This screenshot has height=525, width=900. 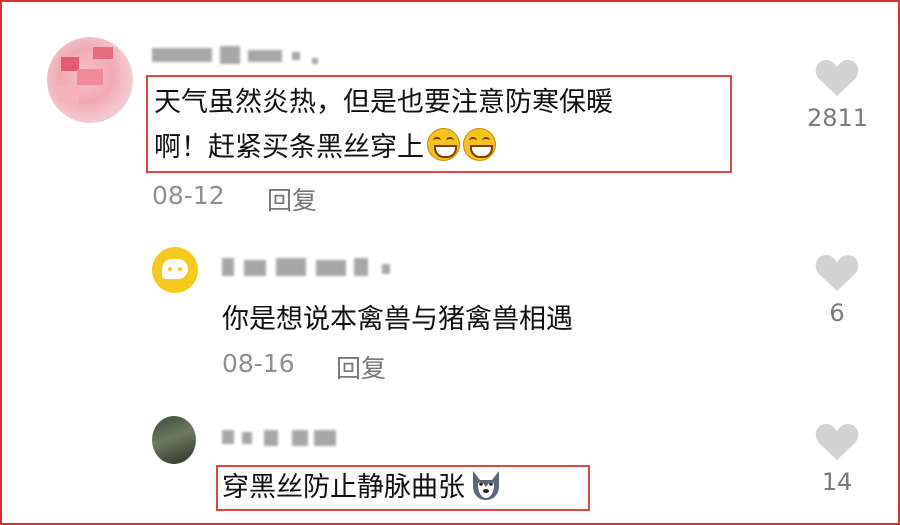 I want to click on comment-text: 啊！赶紧买条黑丝穿上, so click(x=289, y=147).